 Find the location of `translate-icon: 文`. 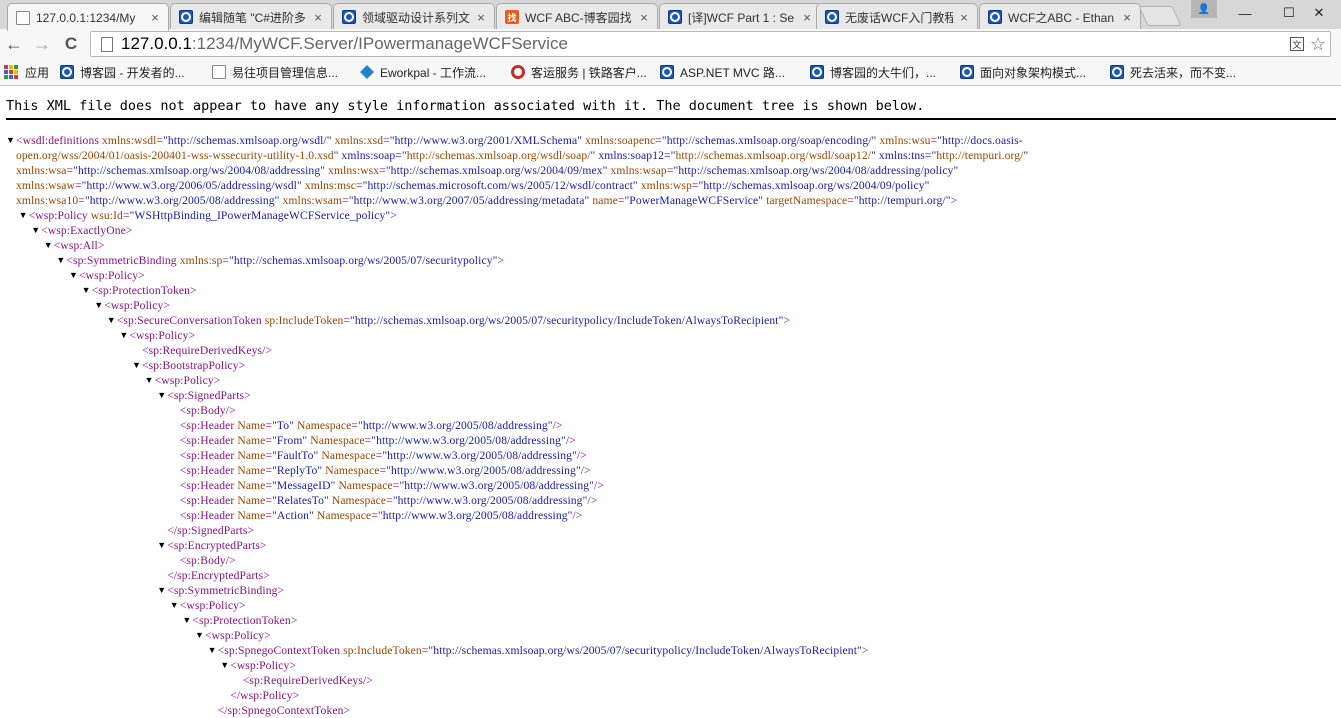

translate-icon: 文 is located at coordinates (1296, 44).